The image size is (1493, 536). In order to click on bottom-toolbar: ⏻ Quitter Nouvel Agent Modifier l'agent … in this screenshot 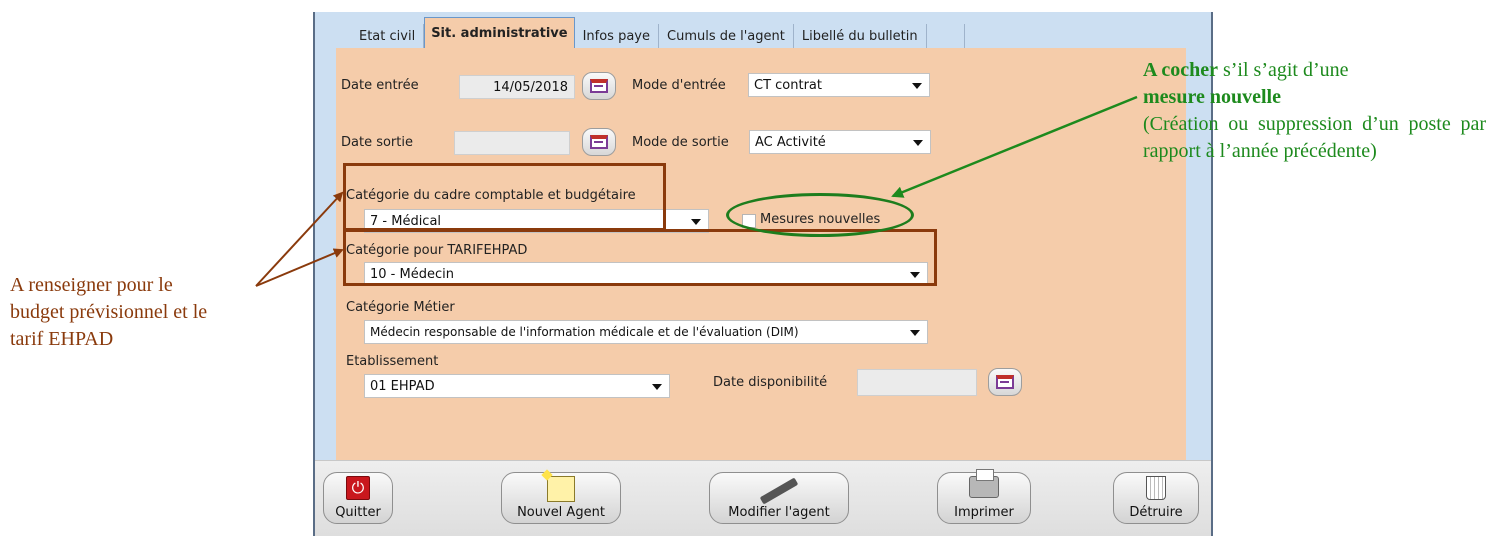, I will do `click(763, 498)`.